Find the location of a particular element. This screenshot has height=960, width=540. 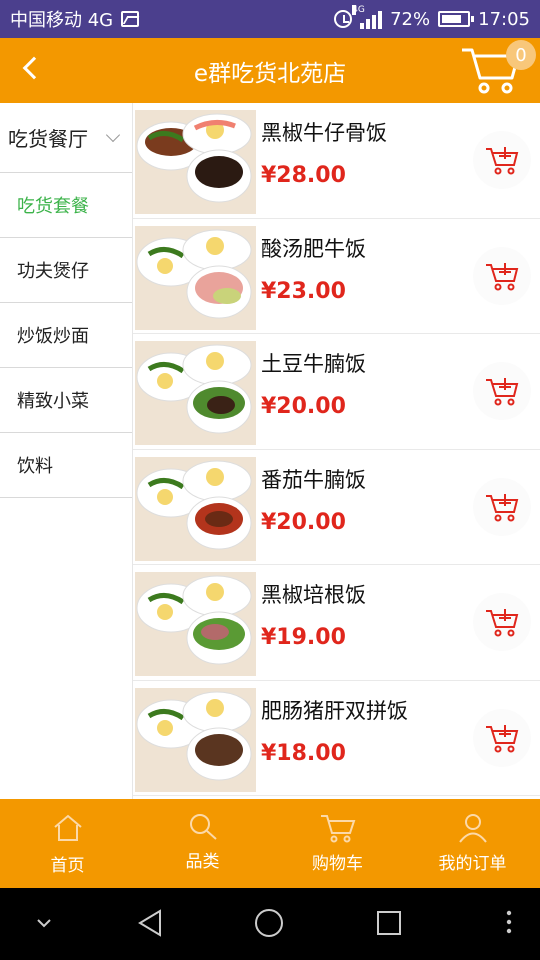

recent-apps-icon is located at coordinates (389, 923).